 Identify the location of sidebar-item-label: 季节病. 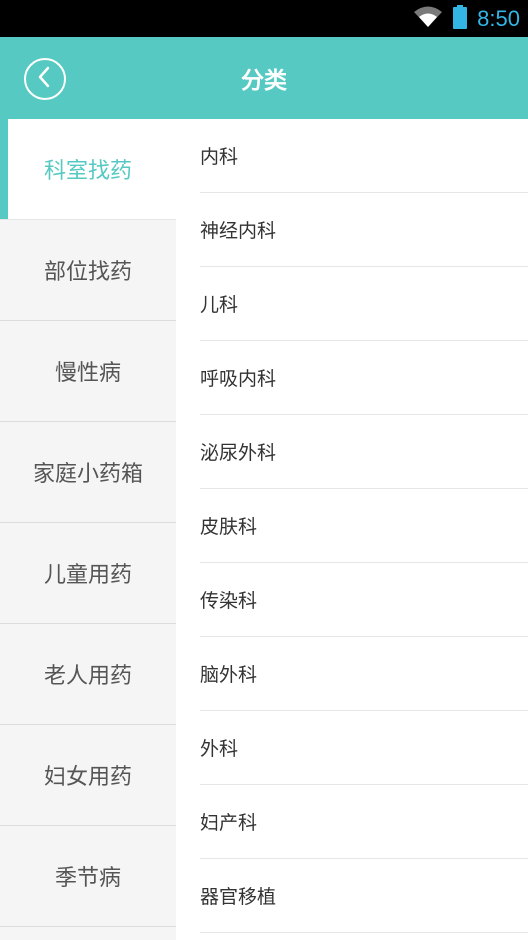
(87, 878).